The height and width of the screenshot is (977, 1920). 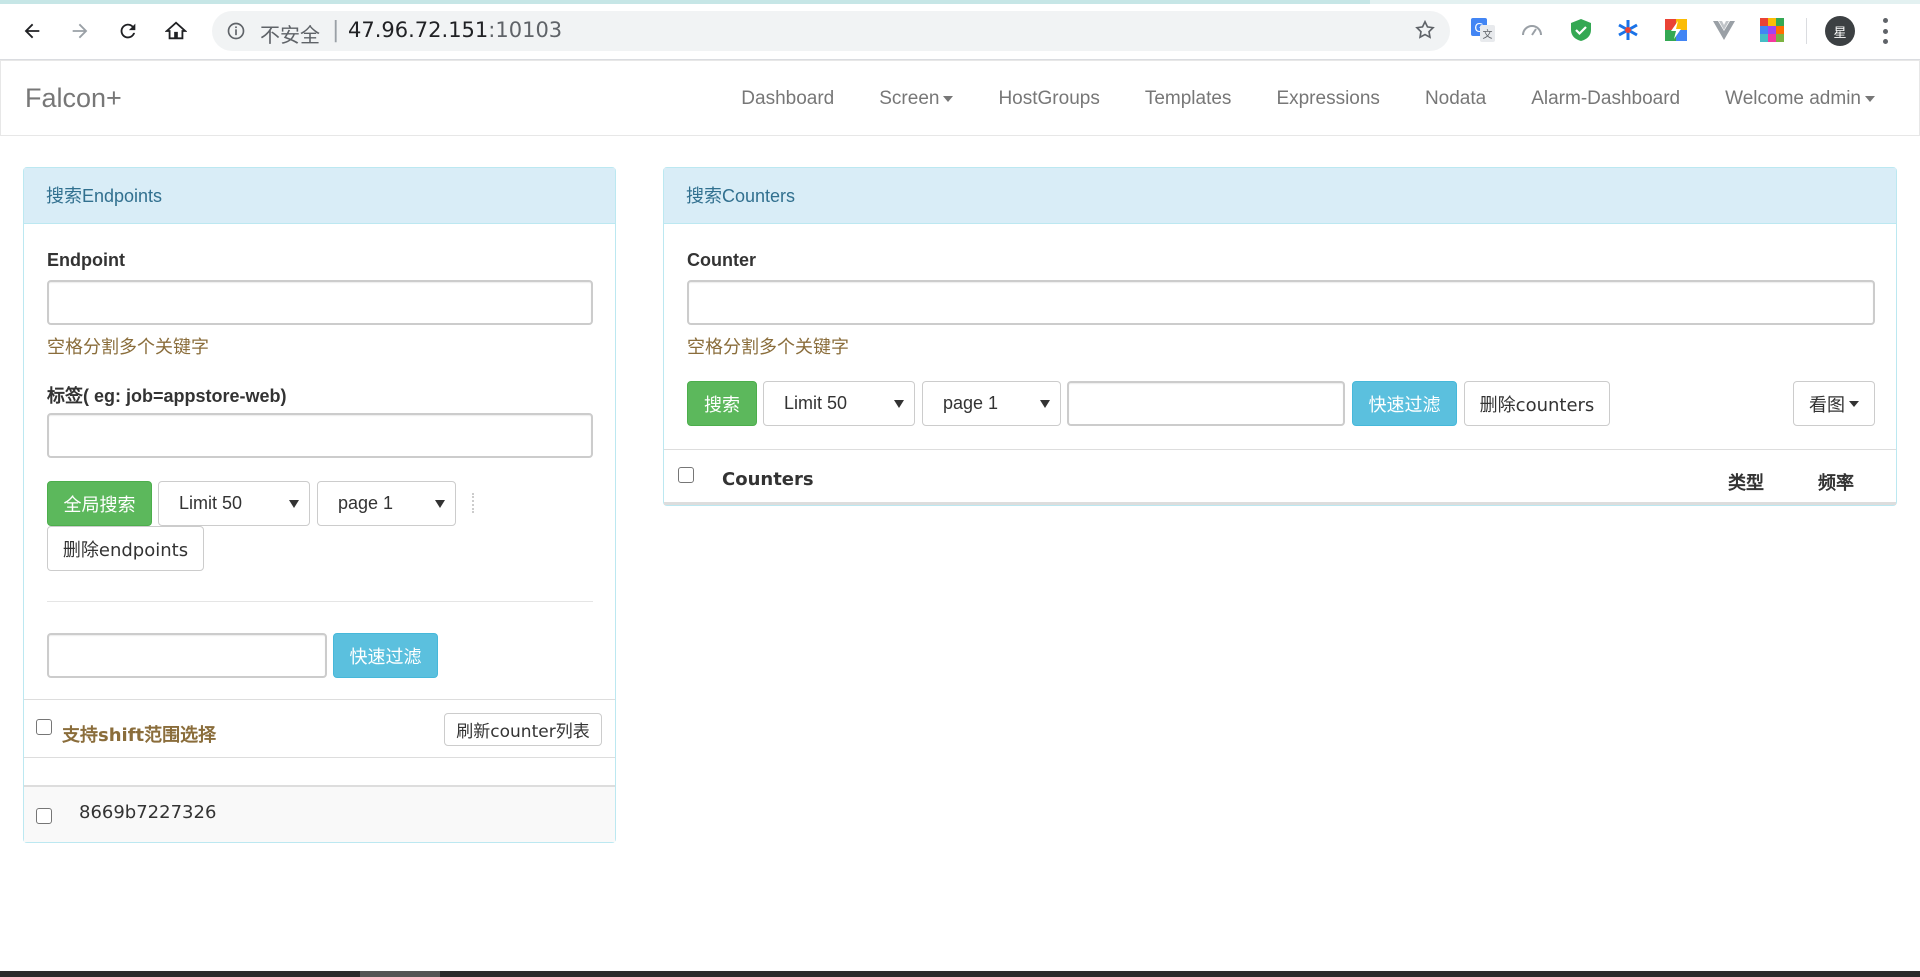 I want to click on arrow-right-icon, so click(x=80, y=31).